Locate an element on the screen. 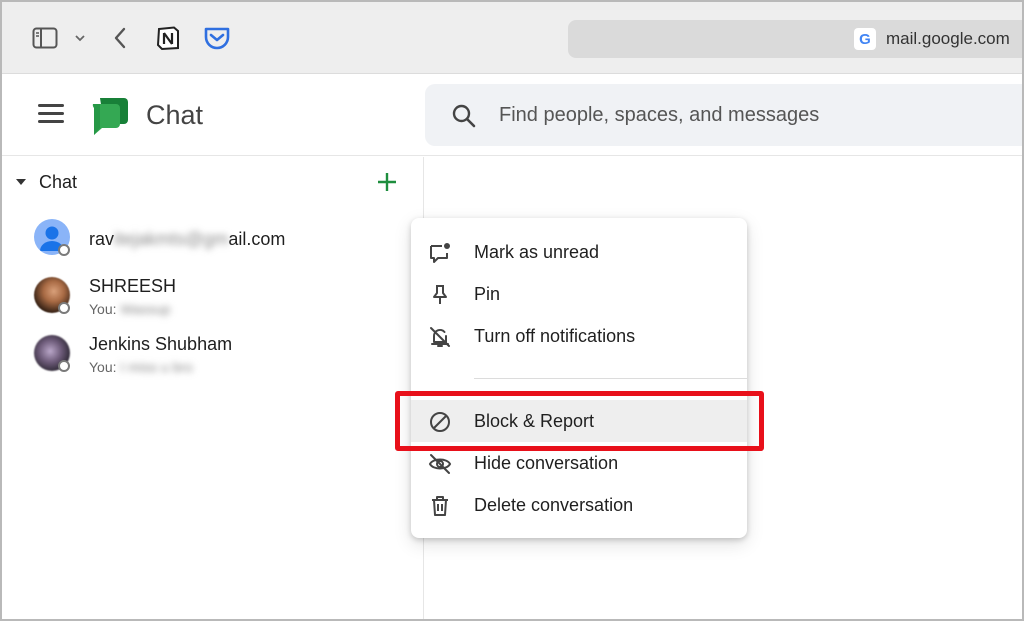 The image size is (1024, 621). redacted-text: Wassup is located at coordinates (145, 309).